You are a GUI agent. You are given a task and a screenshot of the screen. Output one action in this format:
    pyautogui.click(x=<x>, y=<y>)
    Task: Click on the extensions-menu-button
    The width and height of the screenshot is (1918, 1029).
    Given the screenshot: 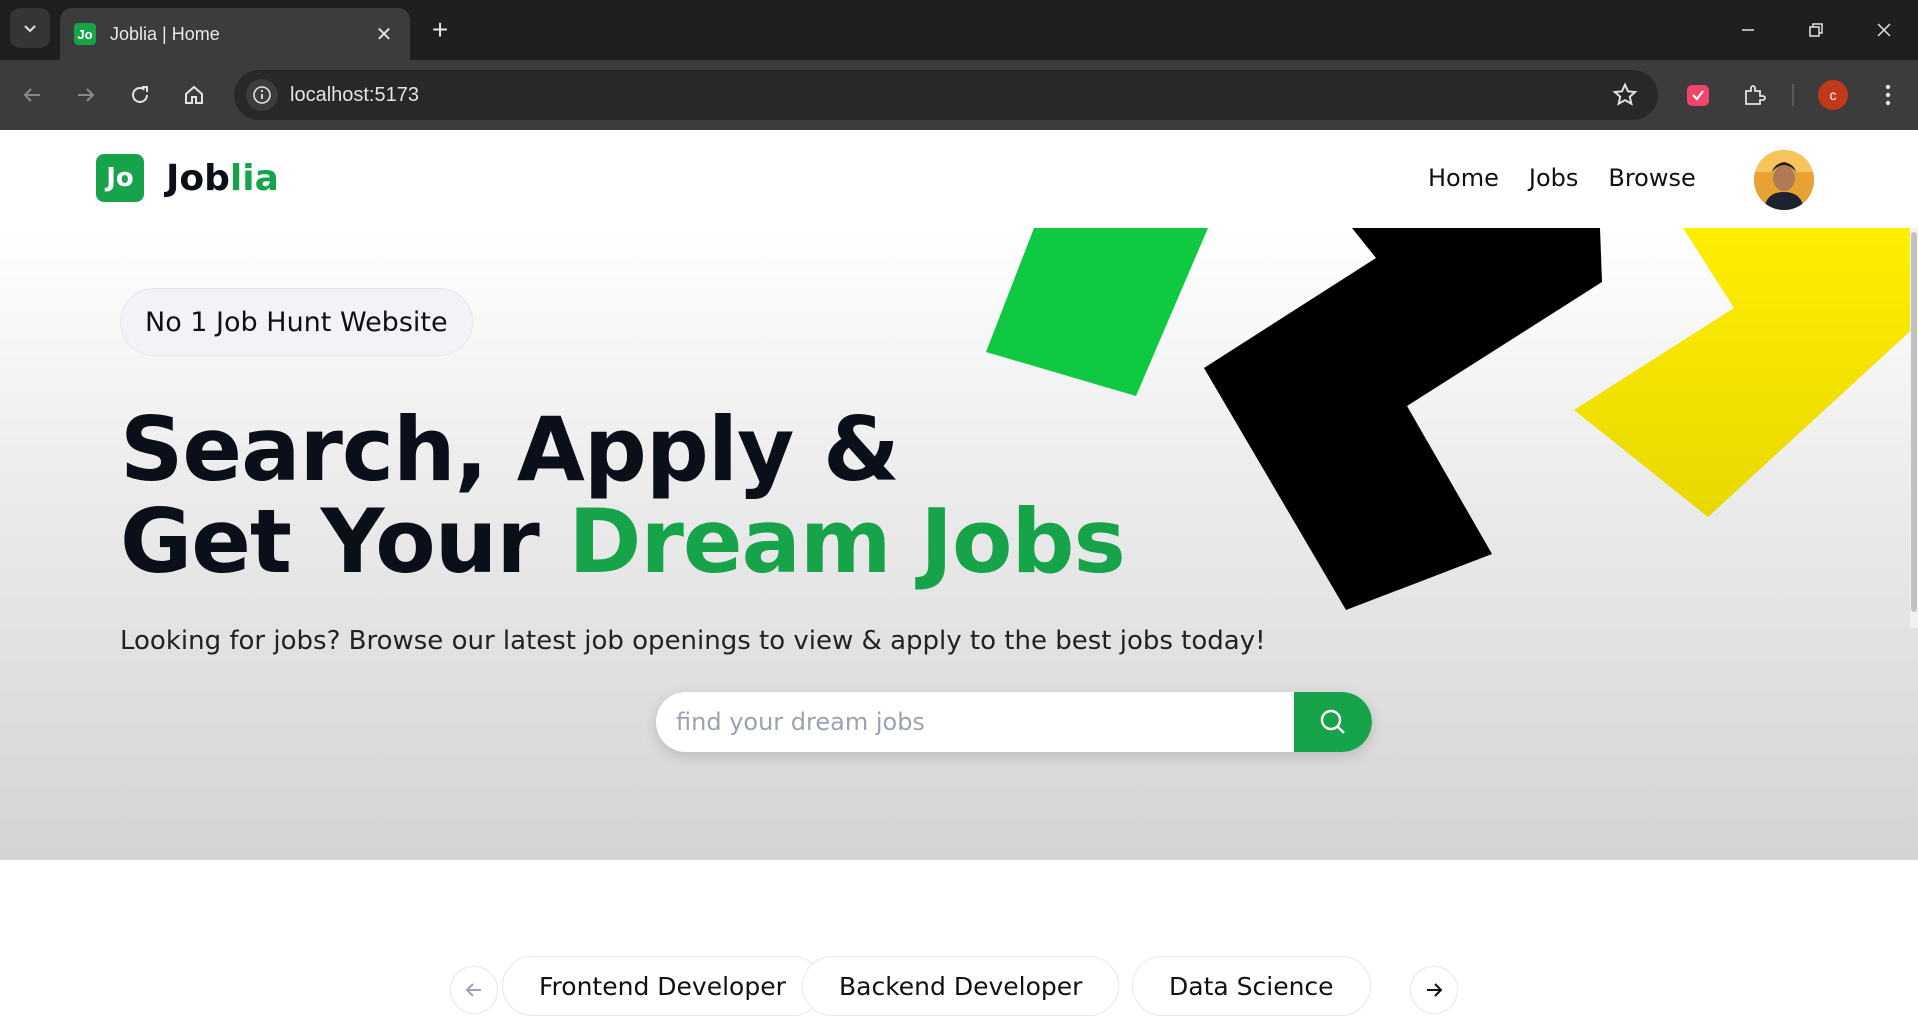 What is the action you would take?
    pyautogui.click(x=1754, y=95)
    